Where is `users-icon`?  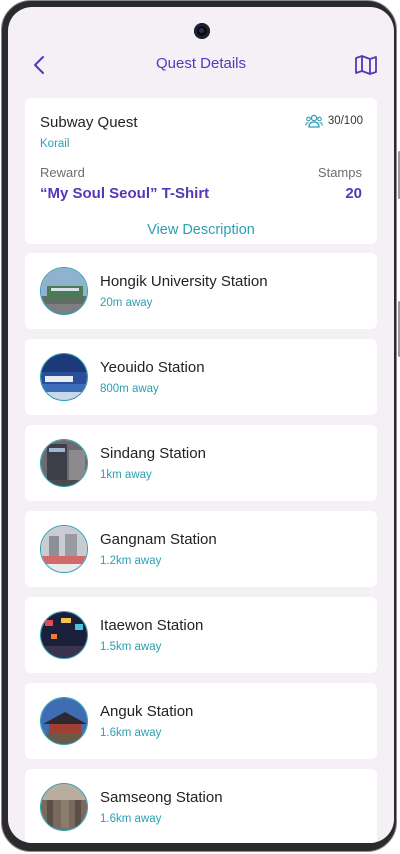 users-icon is located at coordinates (314, 121).